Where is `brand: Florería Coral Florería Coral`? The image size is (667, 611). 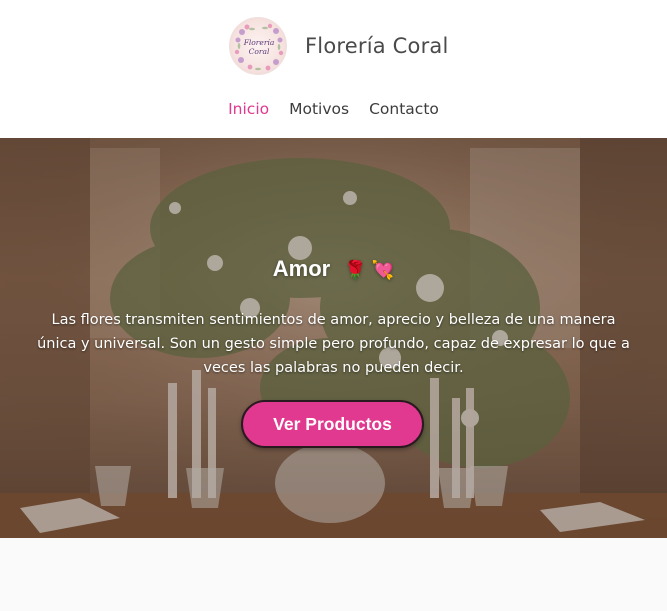
brand: Florería Coral Florería Coral is located at coordinates (339, 46).